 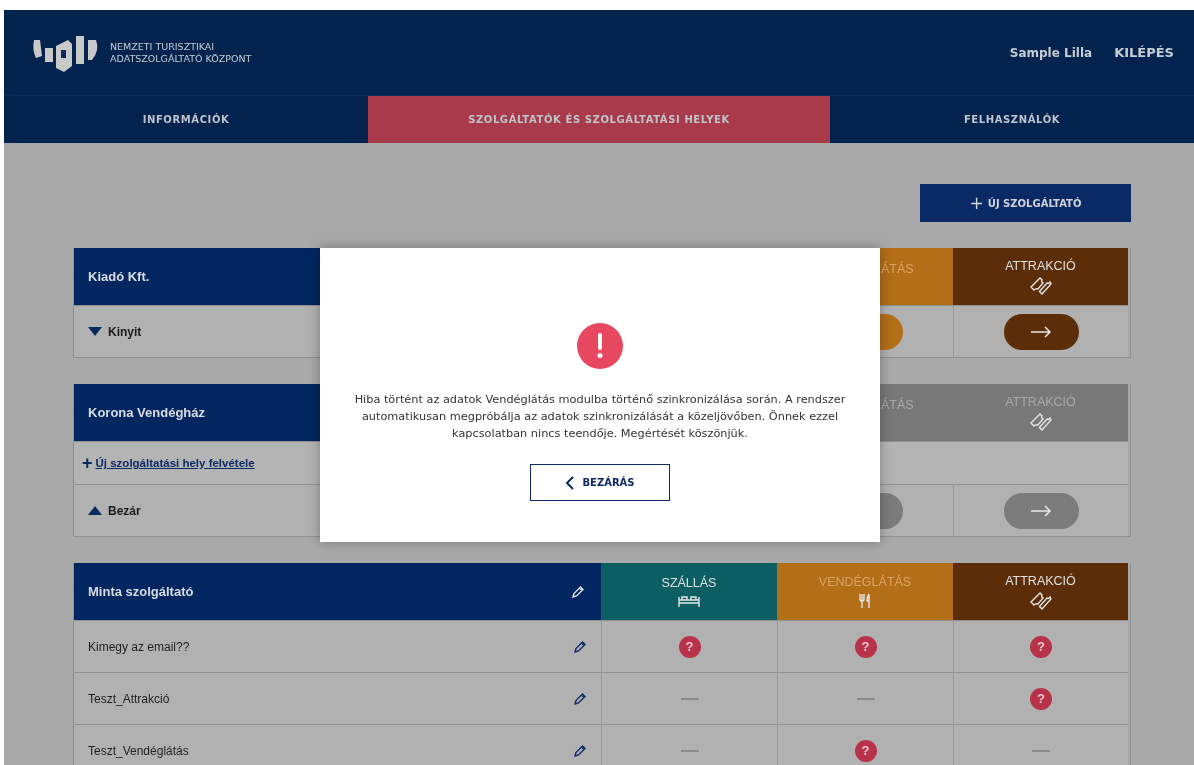 I want to click on close-button: BEZÁRÁS, so click(x=600, y=482).